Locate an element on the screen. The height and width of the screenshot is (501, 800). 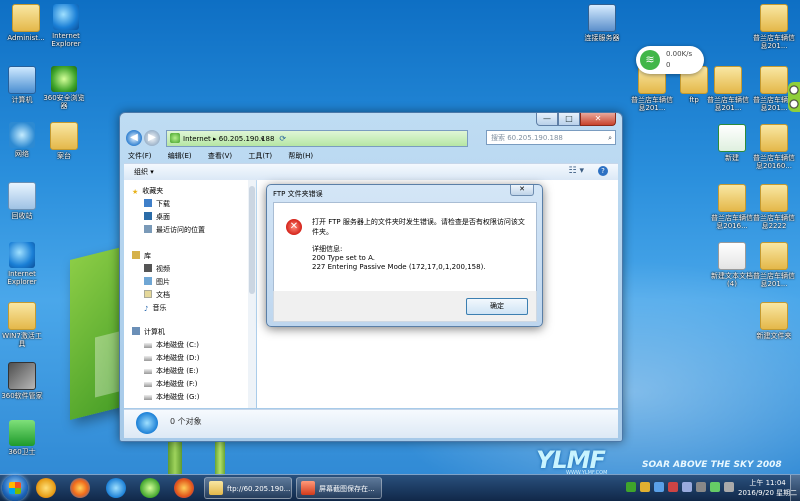
desktop-icon-folder-r9: 新建文件夹 is located at coordinates (774, 321).